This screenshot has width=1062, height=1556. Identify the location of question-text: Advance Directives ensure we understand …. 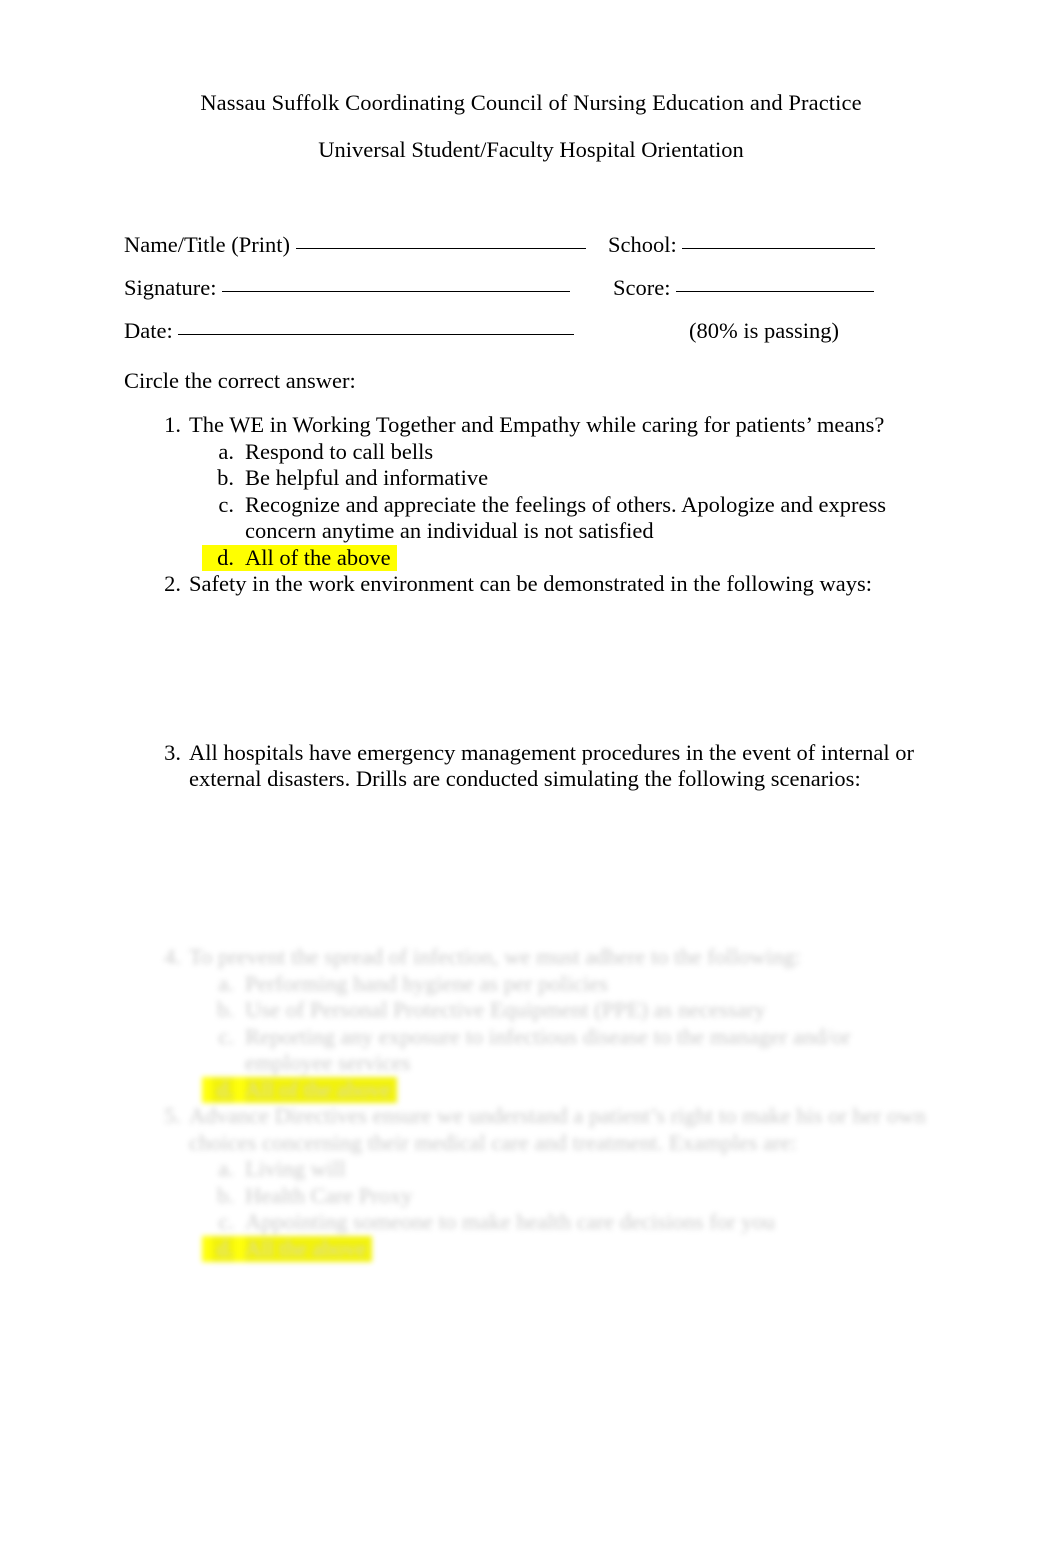
(557, 1129).